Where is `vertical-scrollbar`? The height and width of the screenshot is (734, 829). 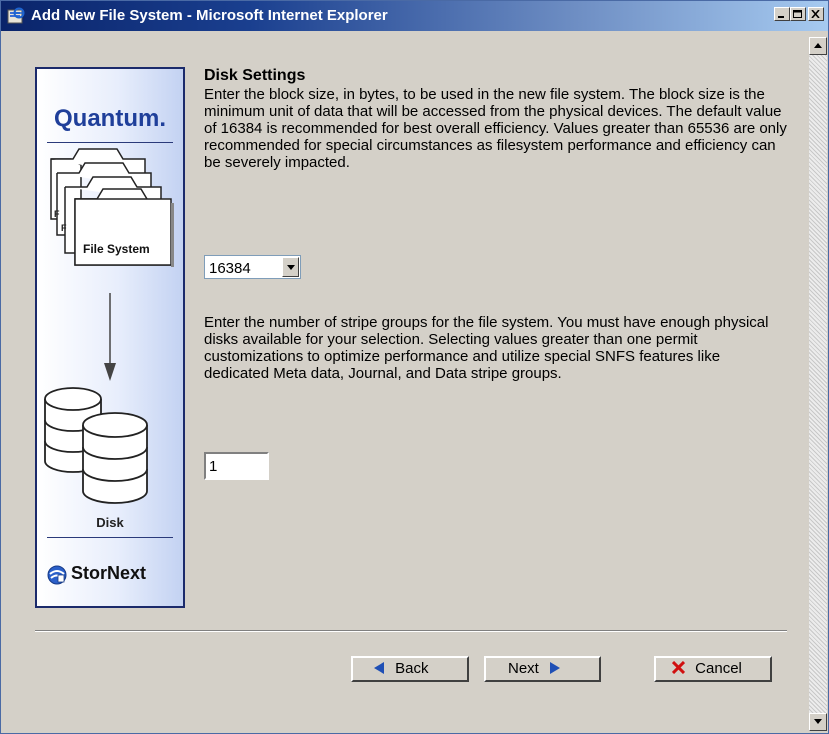
vertical-scrollbar is located at coordinates (818, 384).